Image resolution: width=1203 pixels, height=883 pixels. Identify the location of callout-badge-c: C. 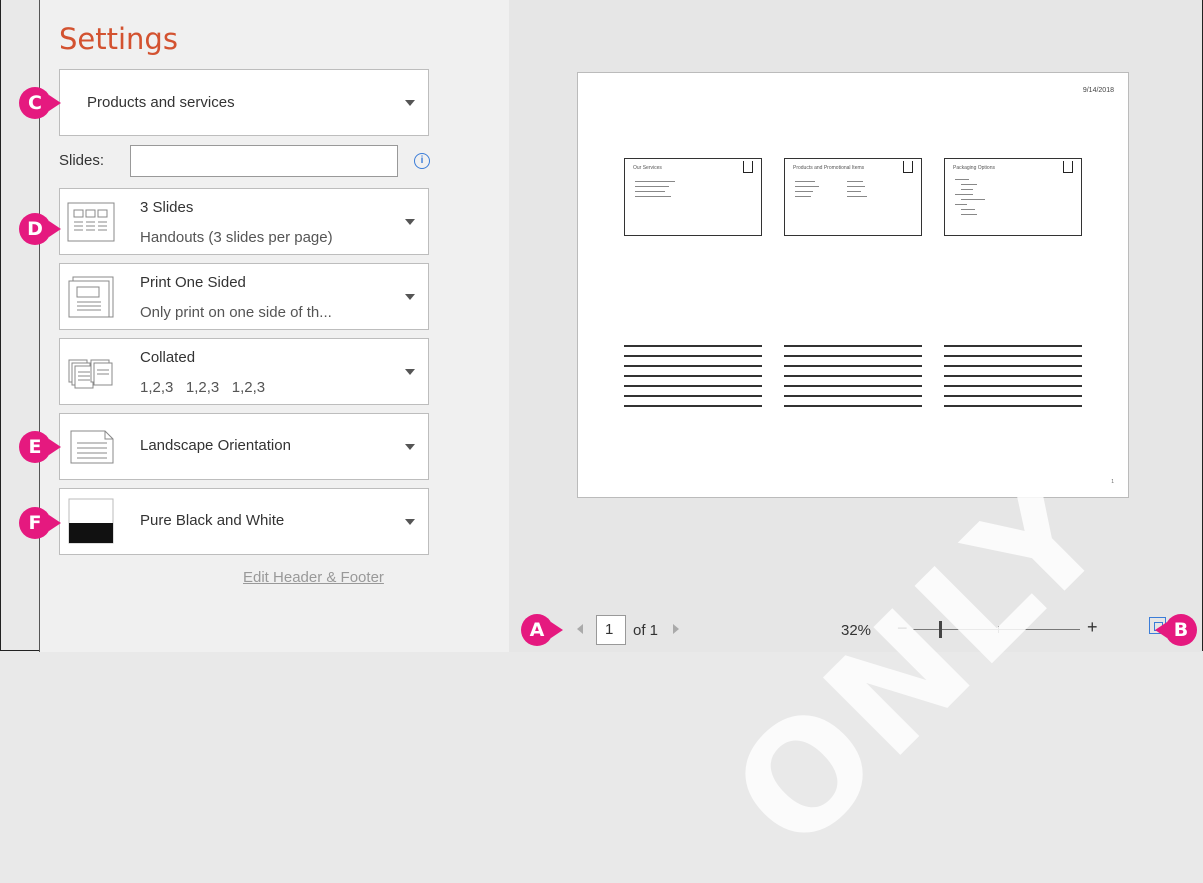
(40, 103).